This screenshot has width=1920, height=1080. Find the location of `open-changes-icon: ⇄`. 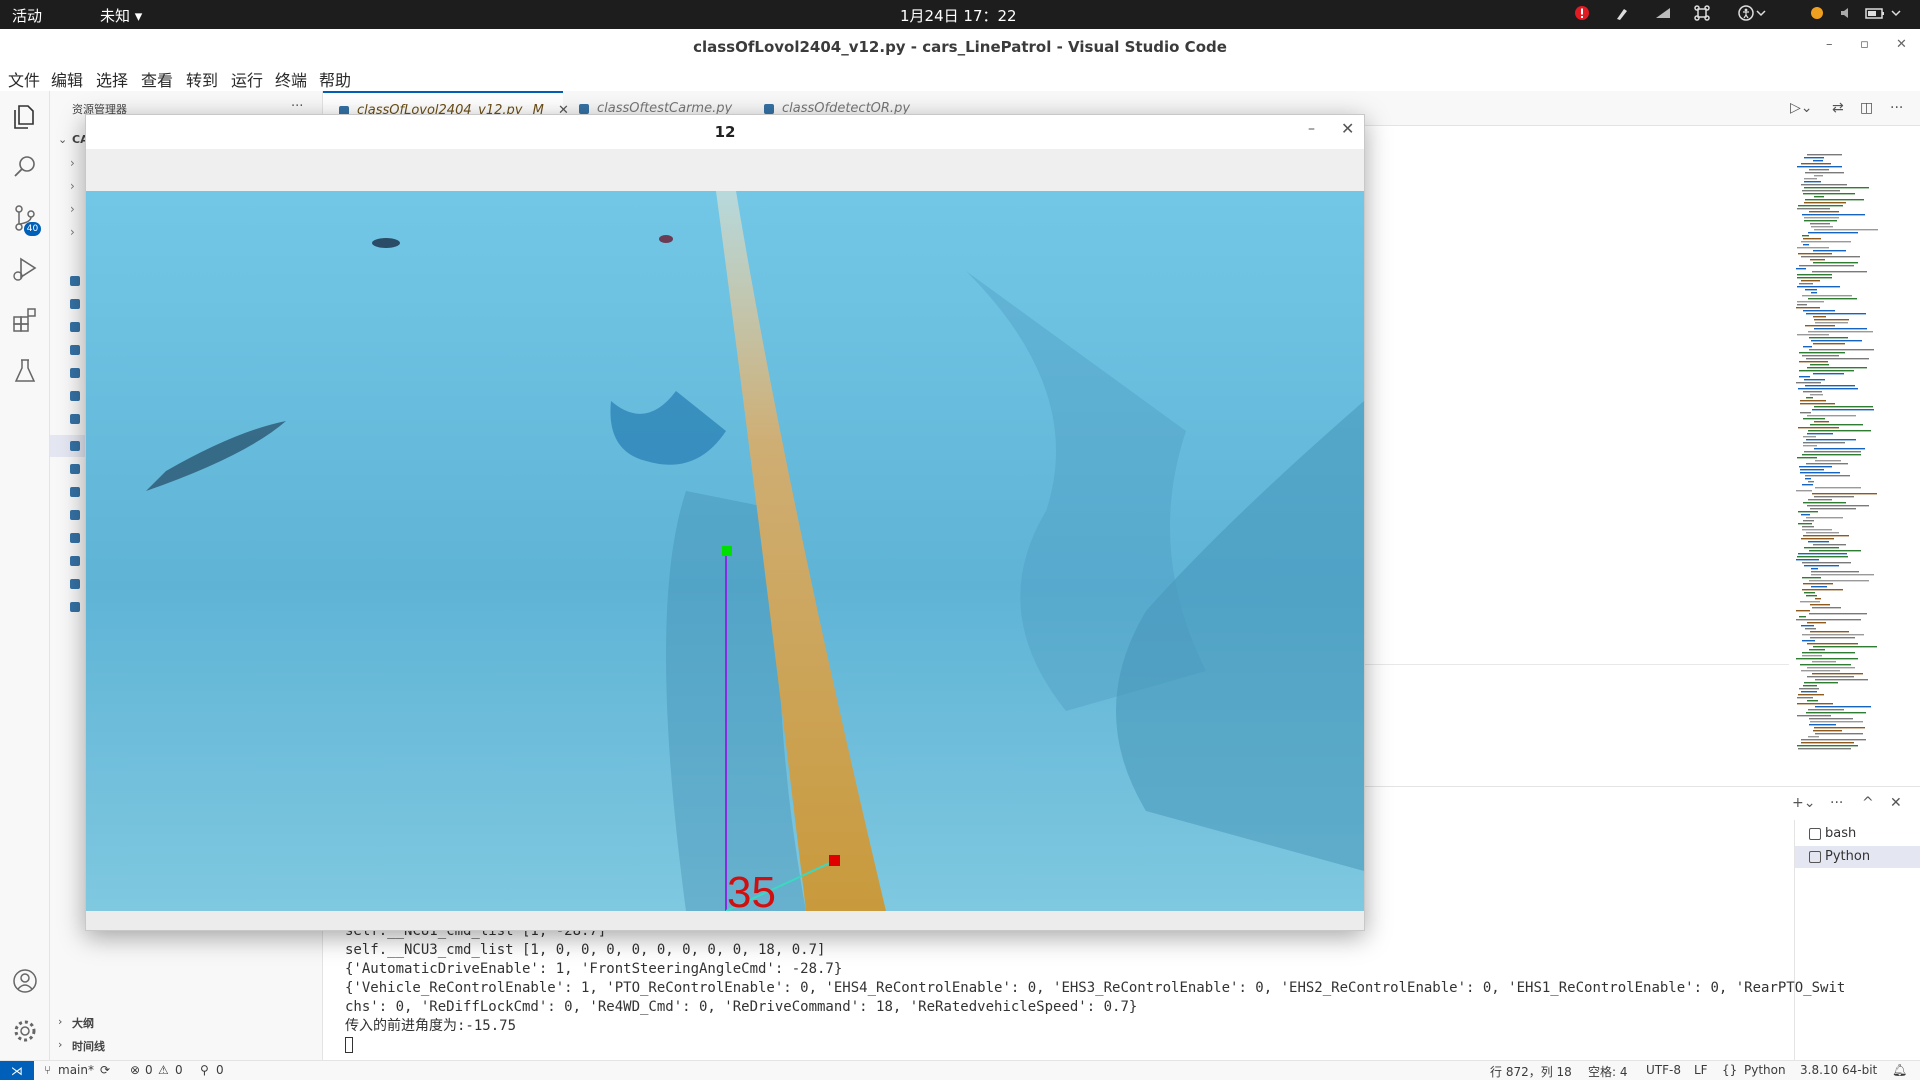

open-changes-icon: ⇄ is located at coordinates (1838, 108).